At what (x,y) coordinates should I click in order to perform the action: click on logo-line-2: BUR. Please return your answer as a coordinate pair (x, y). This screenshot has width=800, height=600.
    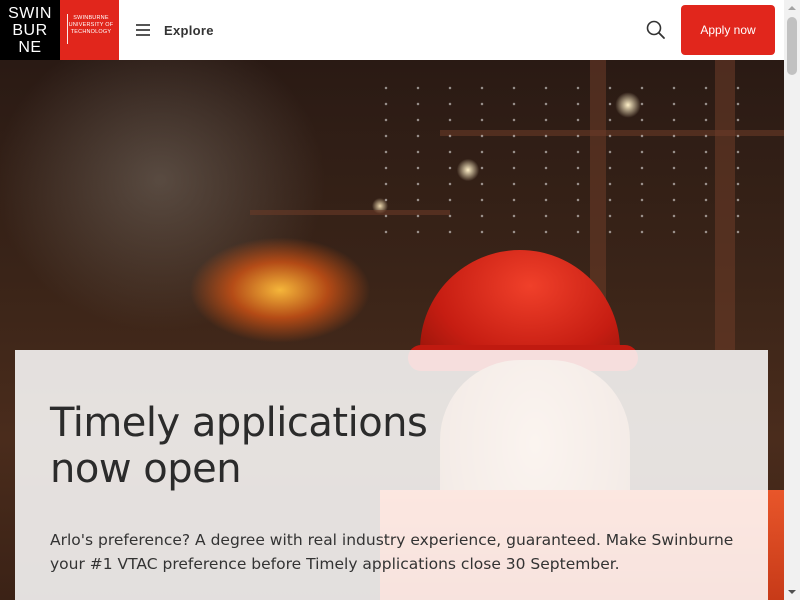
    Looking at the image, I should click on (30, 30).